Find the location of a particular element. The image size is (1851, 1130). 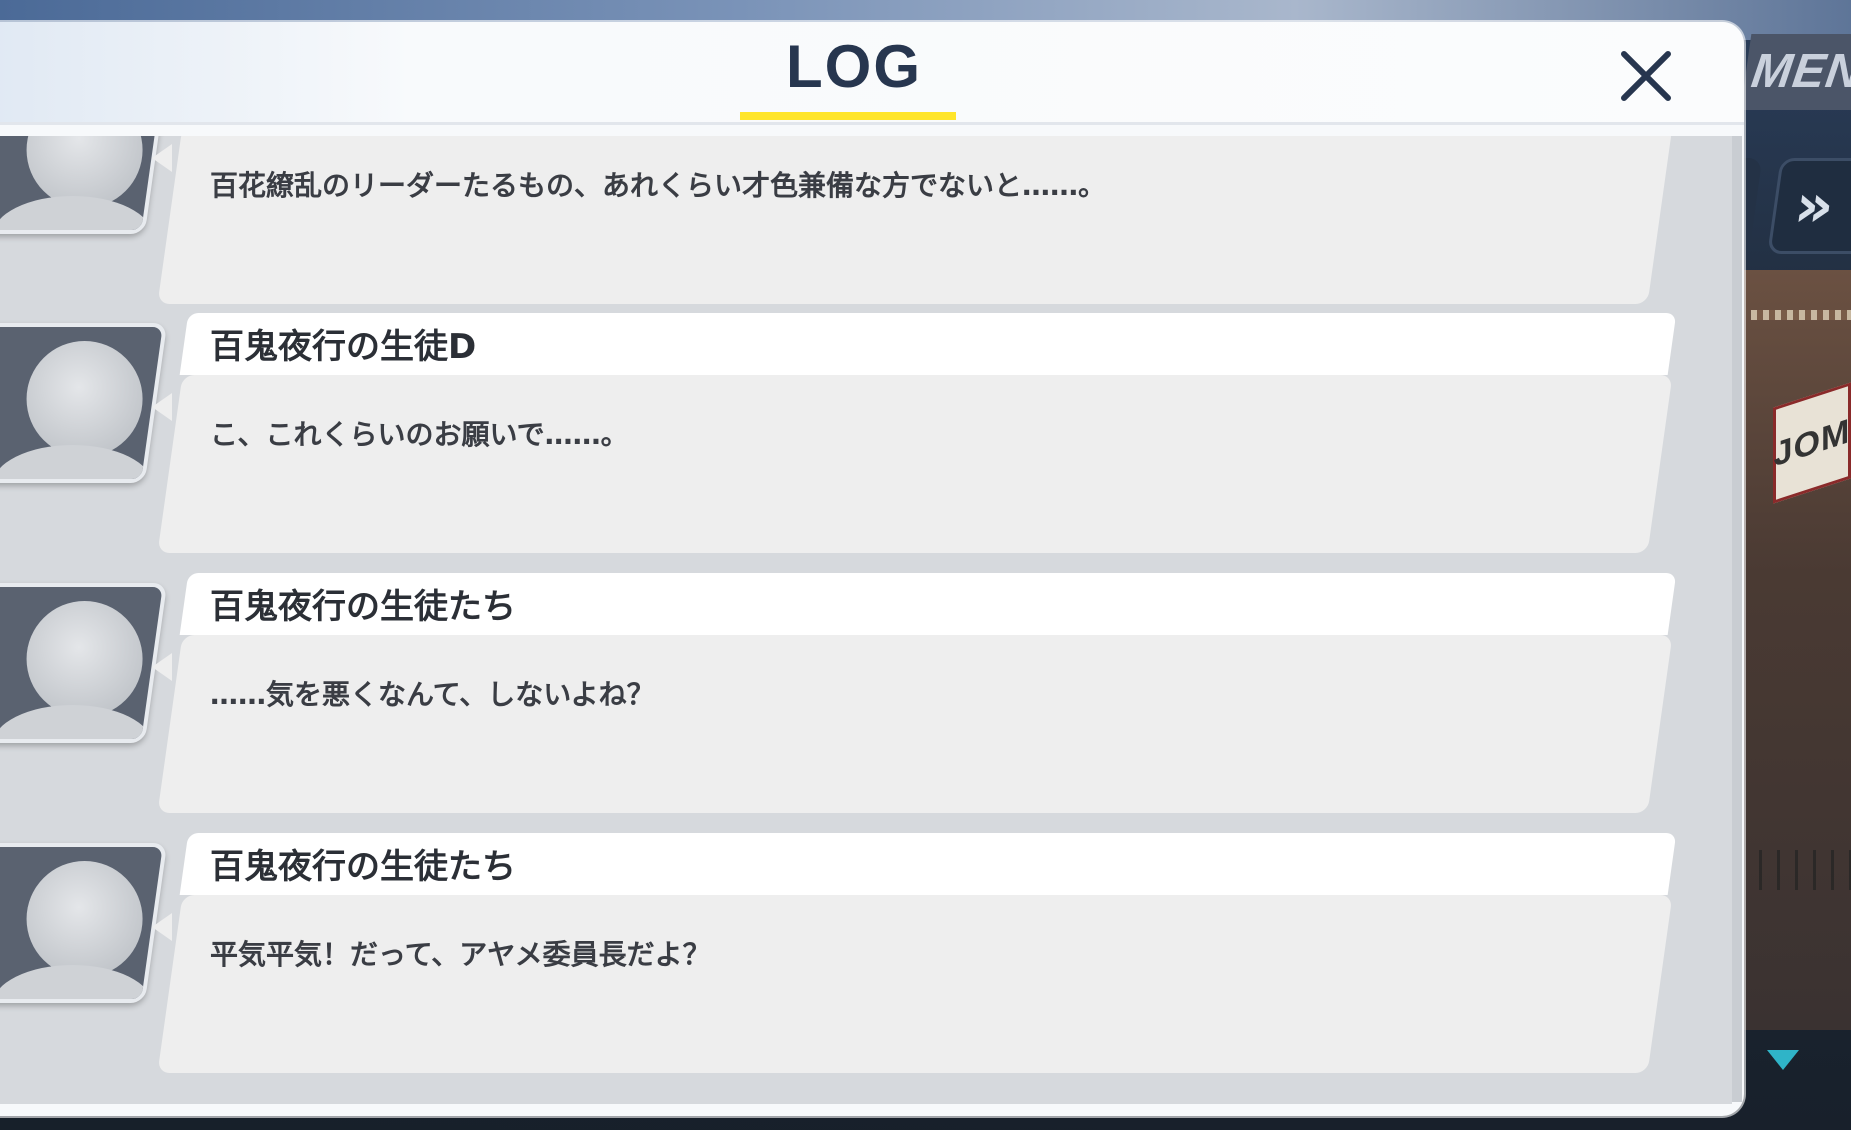

speaker-name: 百鬼夜行の生徒D is located at coordinates (343, 347).